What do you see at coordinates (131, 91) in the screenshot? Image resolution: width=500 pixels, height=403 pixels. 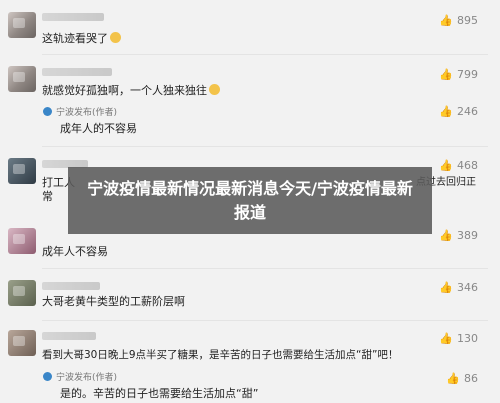 I see `comment-text: 就感觉好孤独啊，一个人独来独往` at bounding box center [131, 91].